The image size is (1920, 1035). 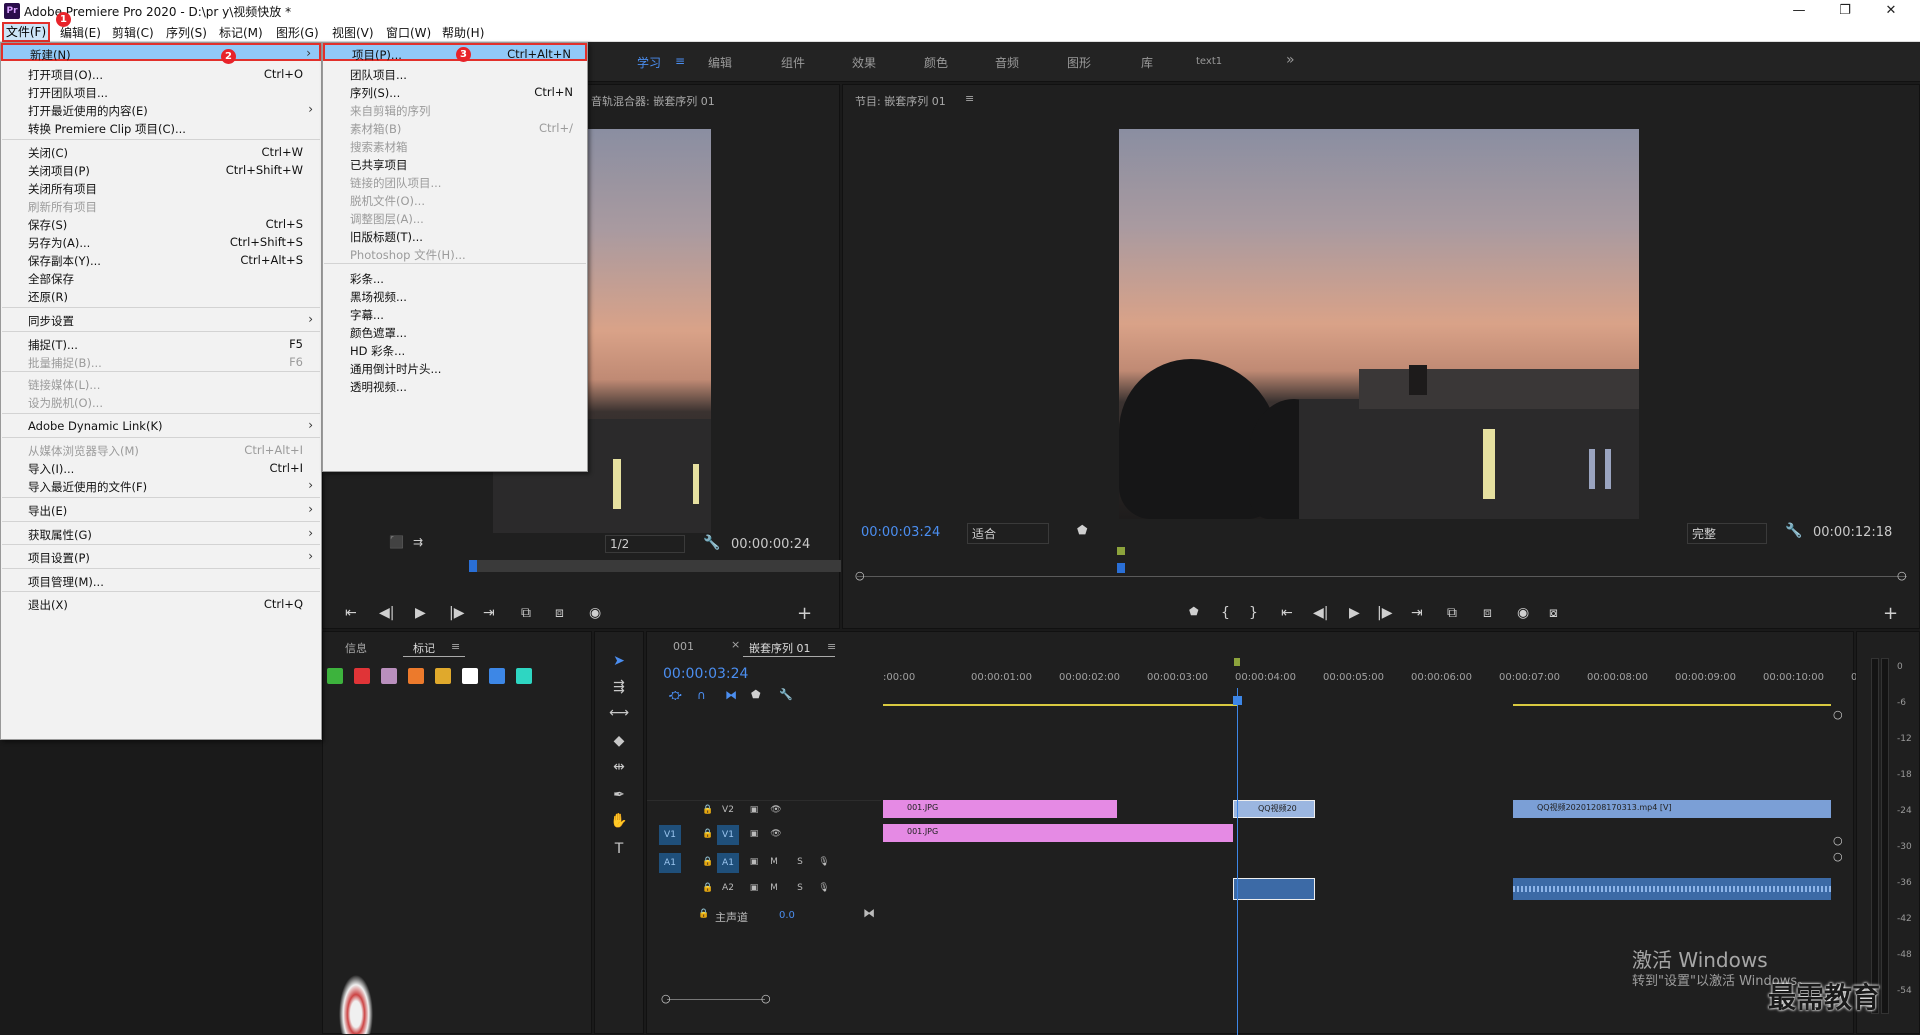 I want to click on markers-menu-icon: ≡, so click(x=455, y=646).